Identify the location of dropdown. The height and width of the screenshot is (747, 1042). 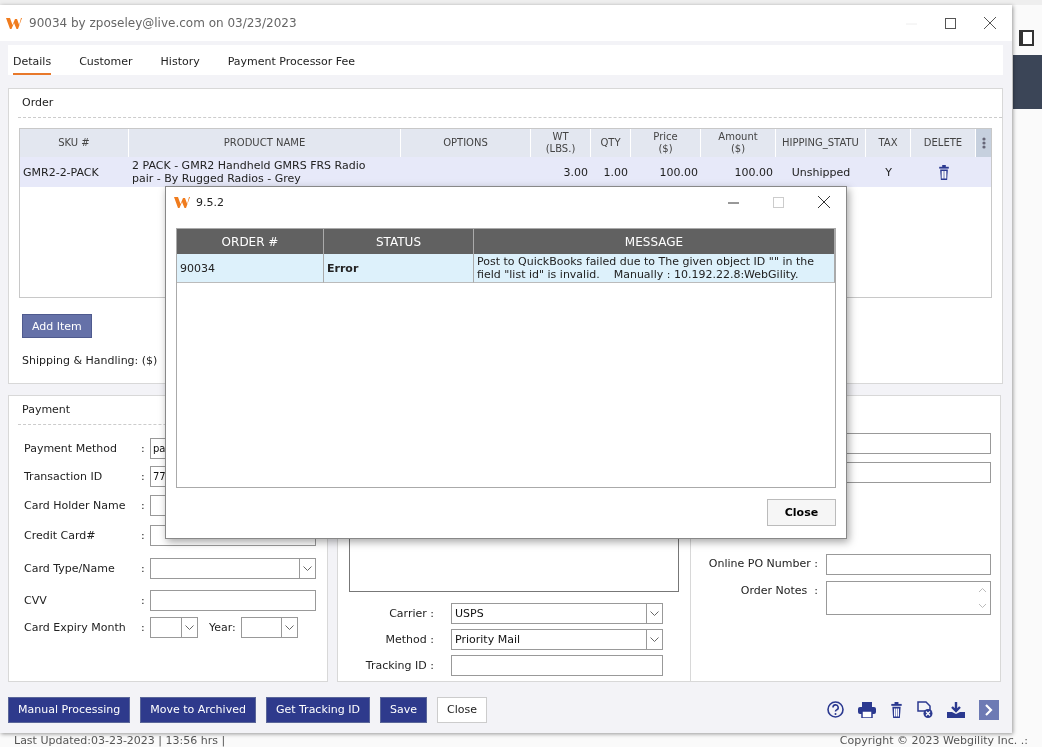
(233, 568).